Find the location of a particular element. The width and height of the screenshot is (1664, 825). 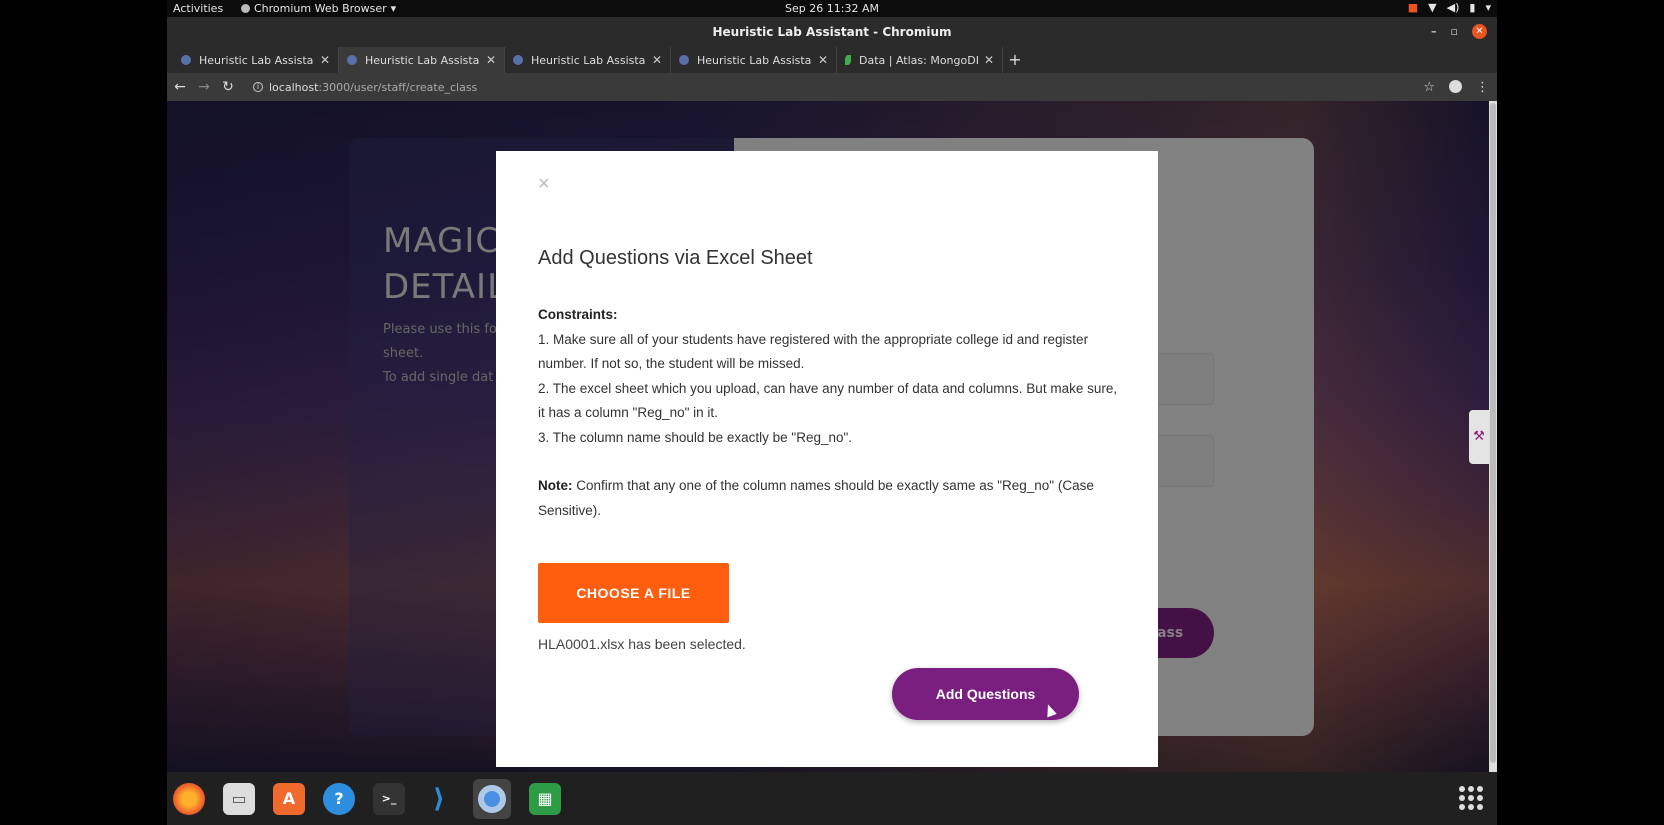

activities-button: Activities is located at coordinates (198, 8).